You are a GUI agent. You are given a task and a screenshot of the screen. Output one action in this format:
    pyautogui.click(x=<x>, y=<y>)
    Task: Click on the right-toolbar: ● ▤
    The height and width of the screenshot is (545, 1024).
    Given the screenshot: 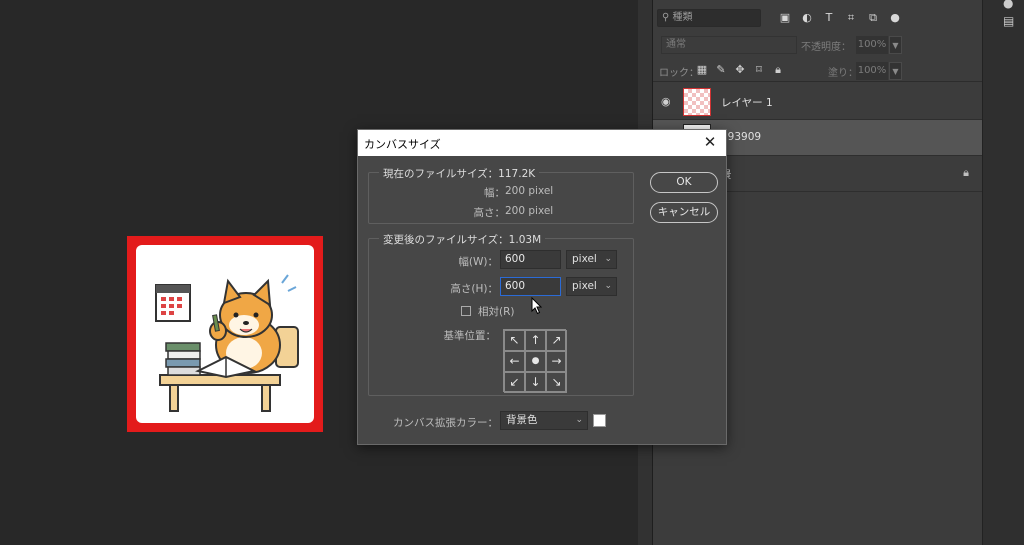 What is the action you would take?
    pyautogui.click(x=1003, y=272)
    